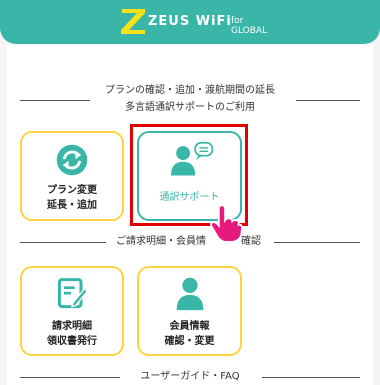 The width and height of the screenshot is (380, 385). Describe the element at coordinates (190, 107) in the screenshot. I see `section1-title-line2: 多言語通訳サポートのご利用` at that location.